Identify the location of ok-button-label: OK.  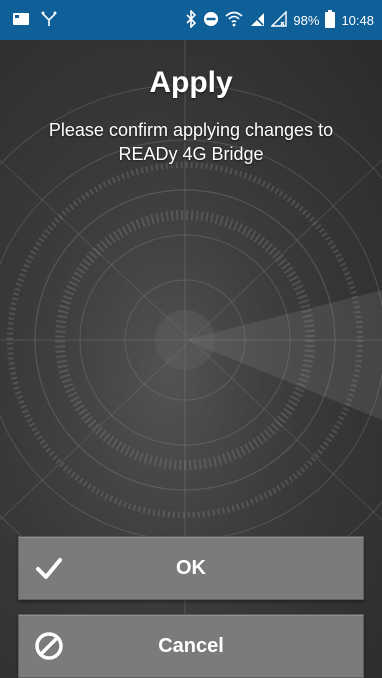
(191, 568).